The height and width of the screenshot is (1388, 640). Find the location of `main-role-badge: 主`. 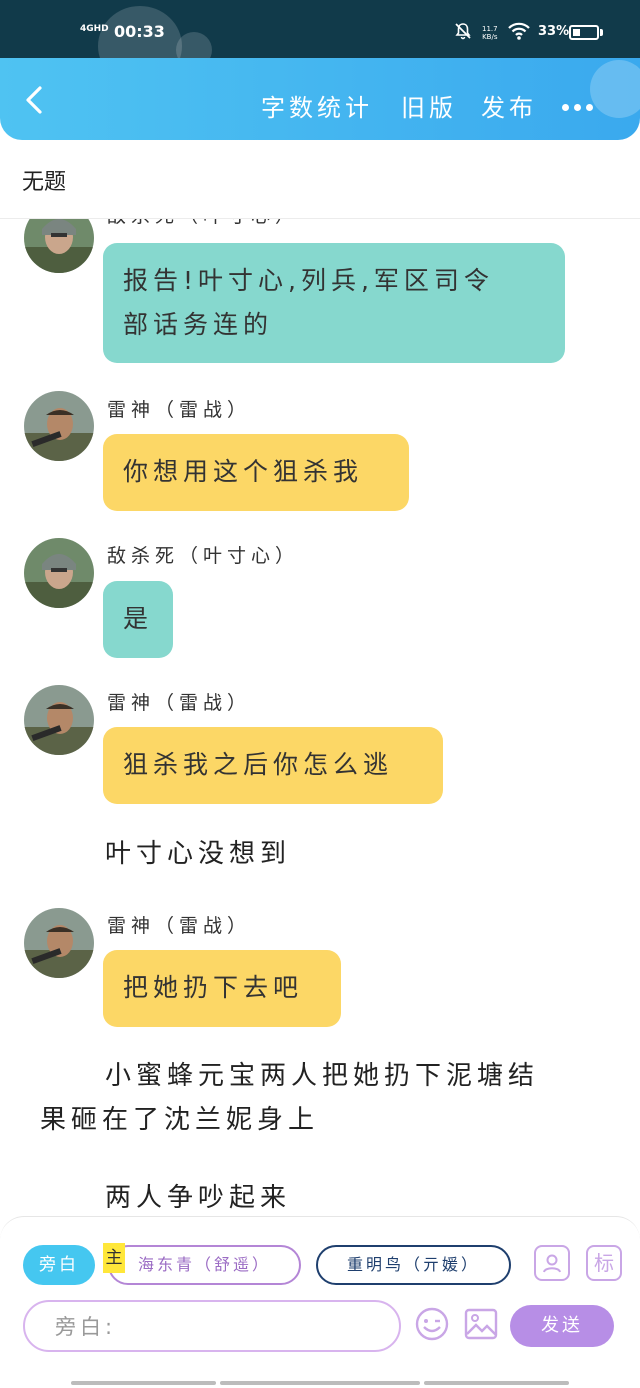

main-role-badge: 主 is located at coordinates (114, 1258).